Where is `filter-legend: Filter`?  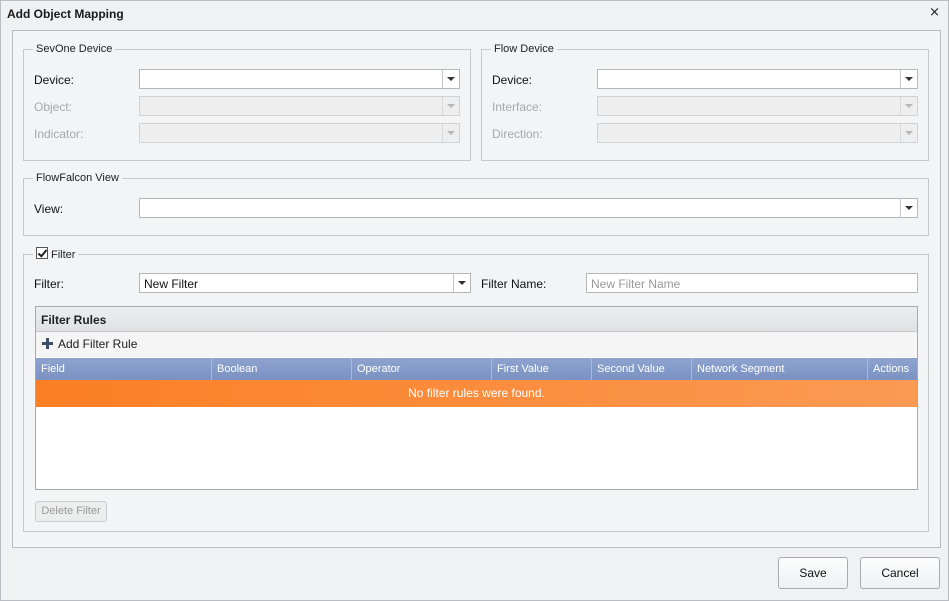
filter-legend: Filter is located at coordinates (55, 254).